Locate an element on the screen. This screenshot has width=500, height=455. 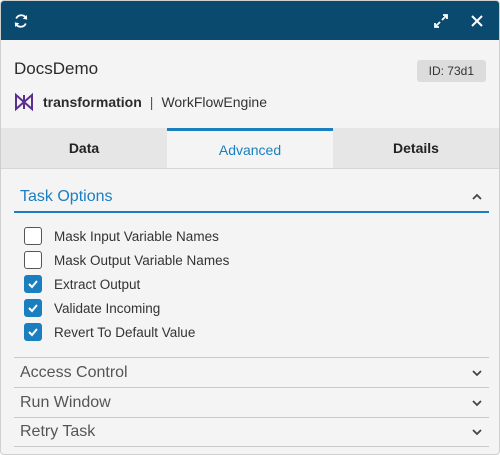
checkbox-revert-default is located at coordinates (33, 332).